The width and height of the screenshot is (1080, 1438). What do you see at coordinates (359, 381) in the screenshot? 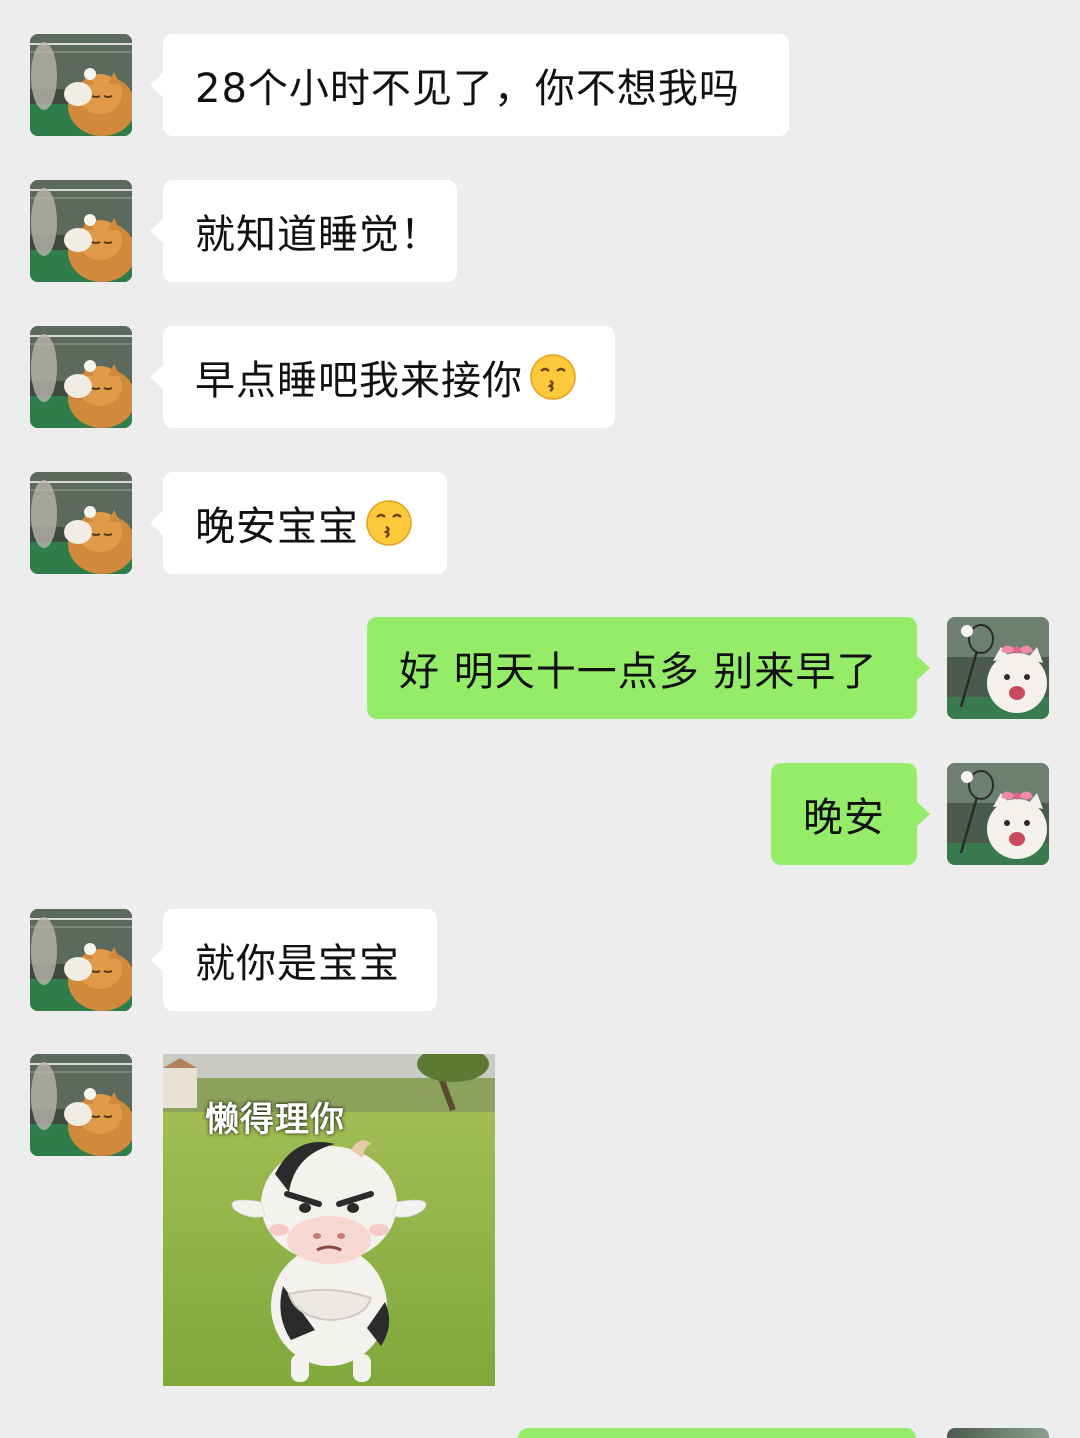
I see `message-text: 早点睡吧我来接你` at bounding box center [359, 381].